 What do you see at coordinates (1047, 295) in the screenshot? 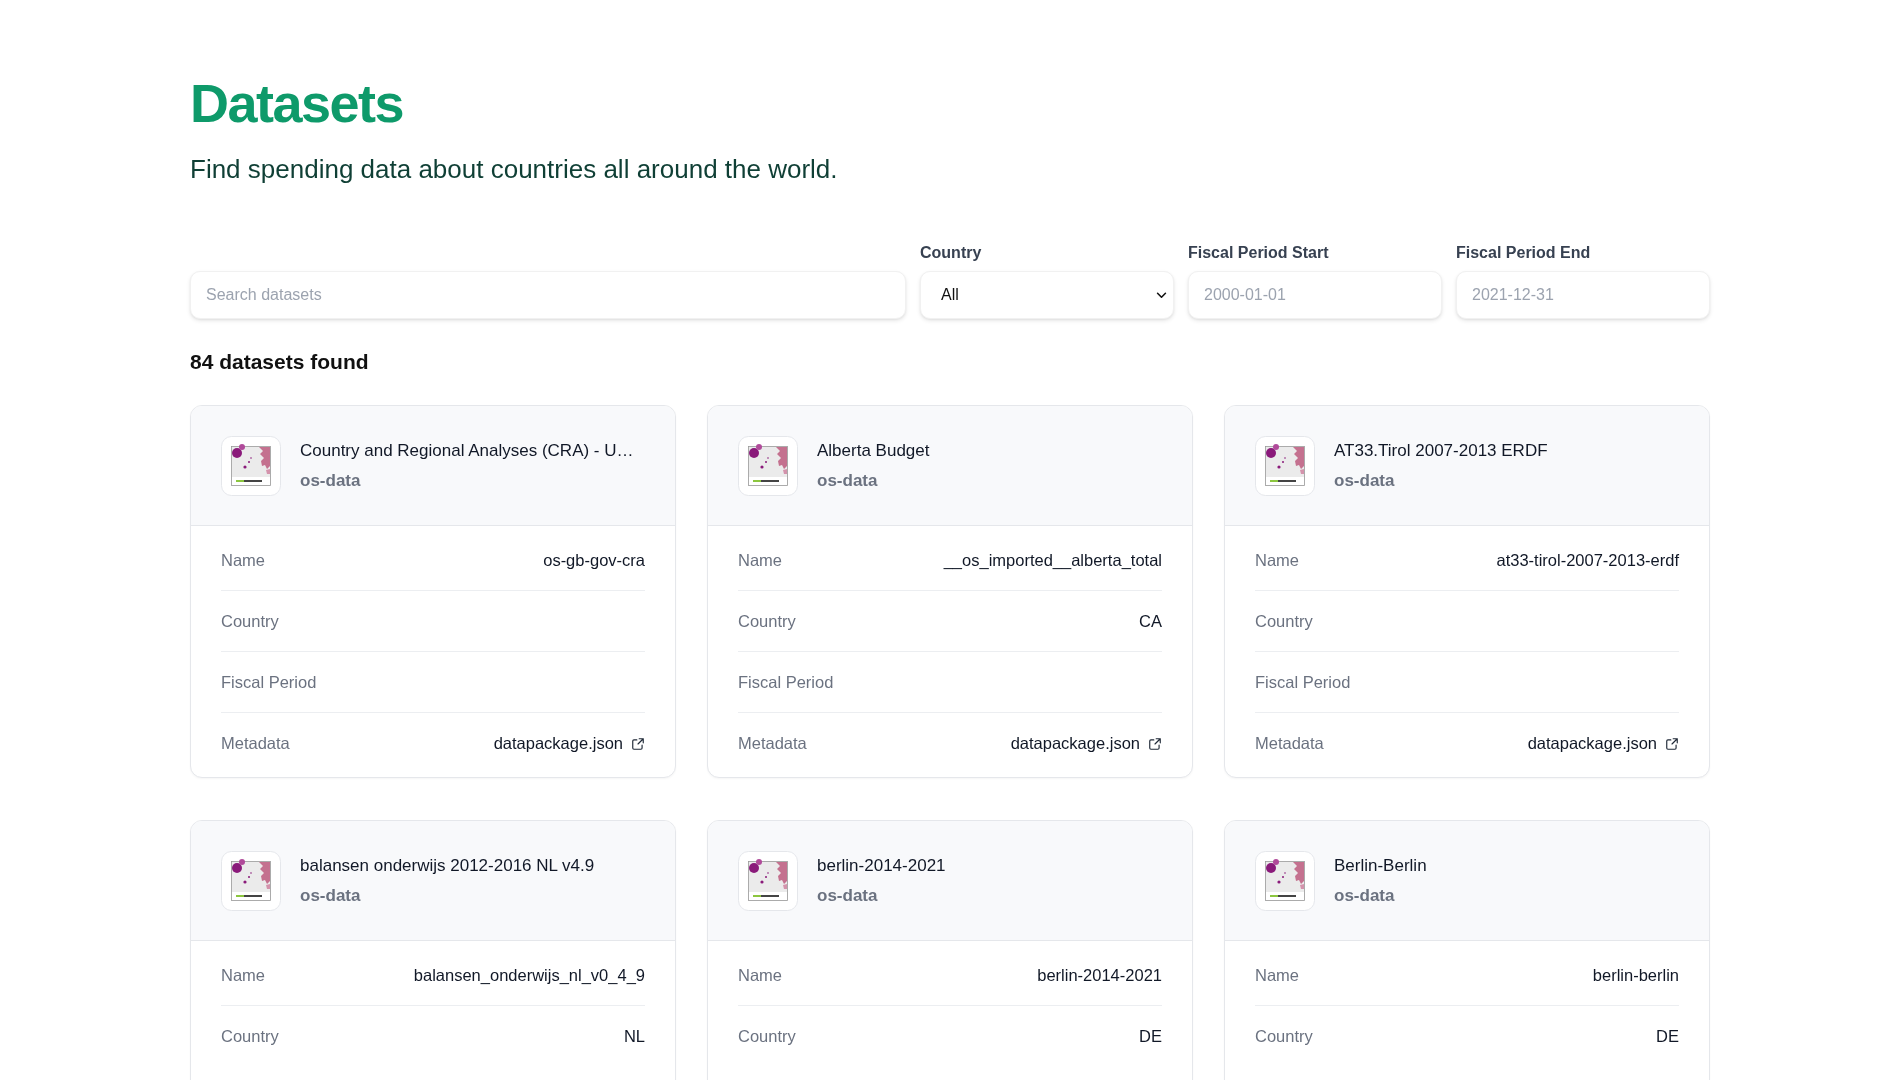
I see `country-select: All` at bounding box center [1047, 295].